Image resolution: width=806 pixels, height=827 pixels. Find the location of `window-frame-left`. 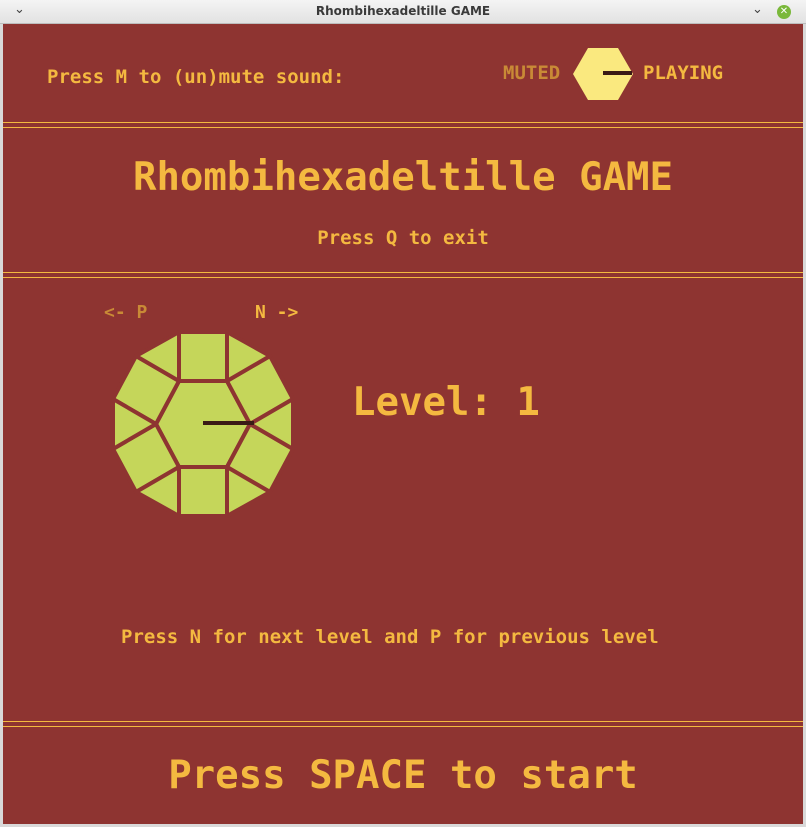

window-frame-left is located at coordinates (1, 425).